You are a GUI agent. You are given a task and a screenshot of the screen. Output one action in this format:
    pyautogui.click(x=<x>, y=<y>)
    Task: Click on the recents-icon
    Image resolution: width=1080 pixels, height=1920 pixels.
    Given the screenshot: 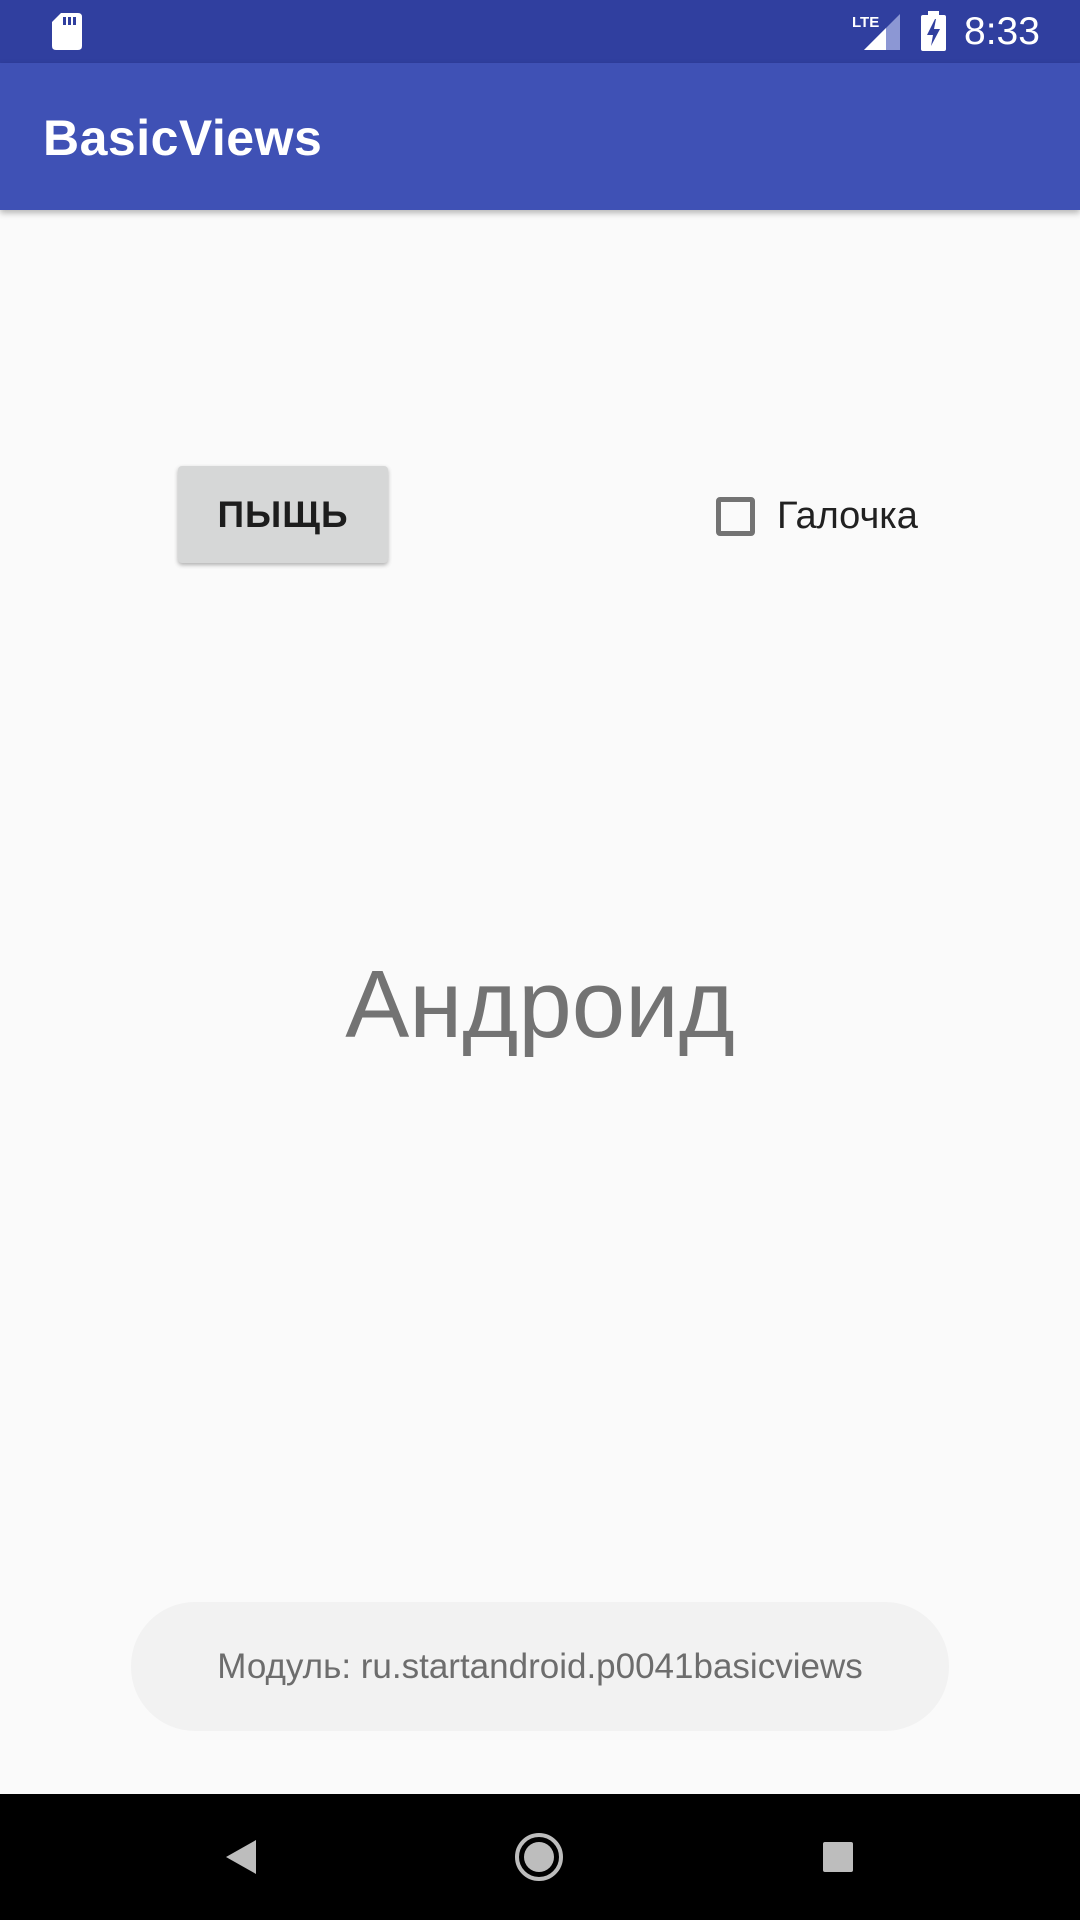 What is the action you would take?
    pyautogui.click(x=838, y=1857)
    